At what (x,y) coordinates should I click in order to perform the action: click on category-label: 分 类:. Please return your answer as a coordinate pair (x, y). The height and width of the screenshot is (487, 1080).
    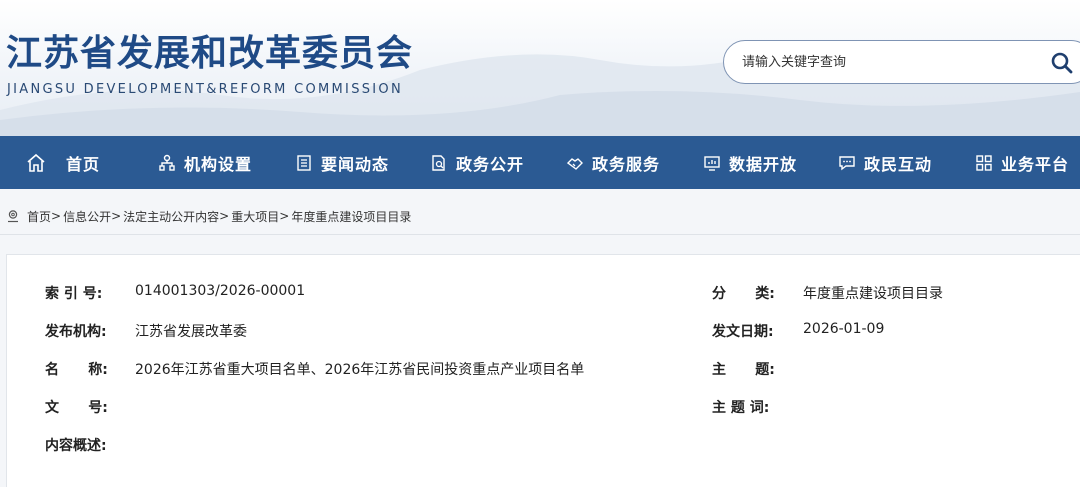
    Looking at the image, I should click on (743, 294).